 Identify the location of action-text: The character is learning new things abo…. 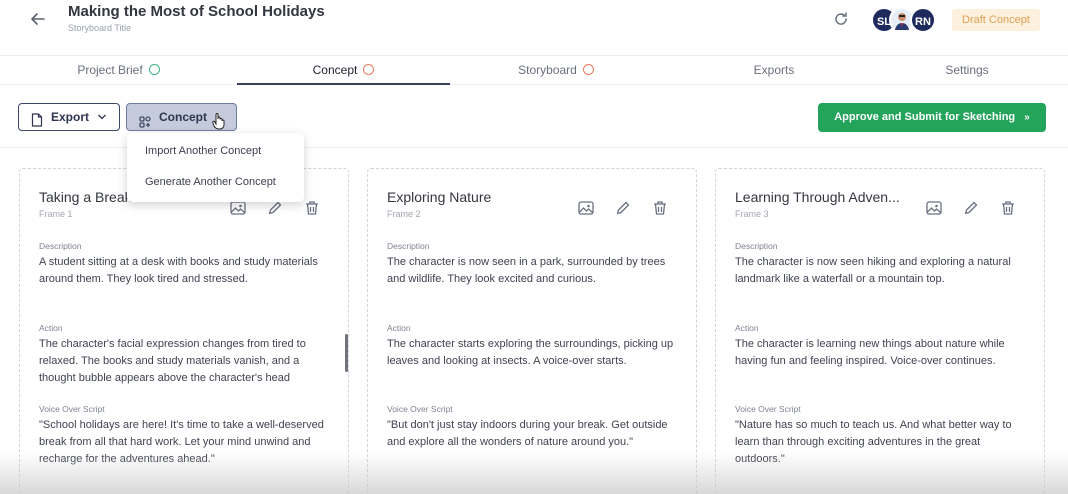
(882, 353).